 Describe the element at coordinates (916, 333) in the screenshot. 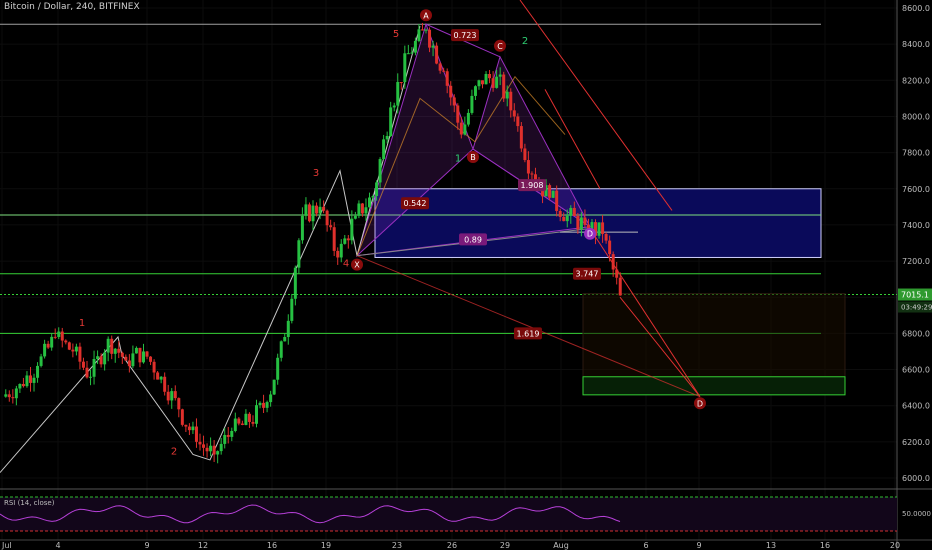

I see `price-tick-label: 6800.0` at that location.